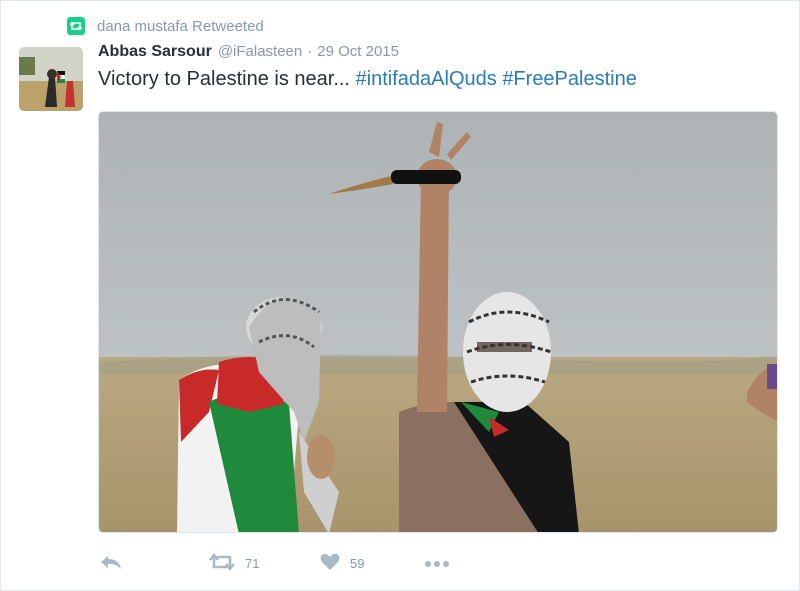  What do you see at coordinates (426, 79) in the screenshot?
I see `hashtag-intifadaalquds: #intifadaAlQuds` at bounding box center [426, 79].